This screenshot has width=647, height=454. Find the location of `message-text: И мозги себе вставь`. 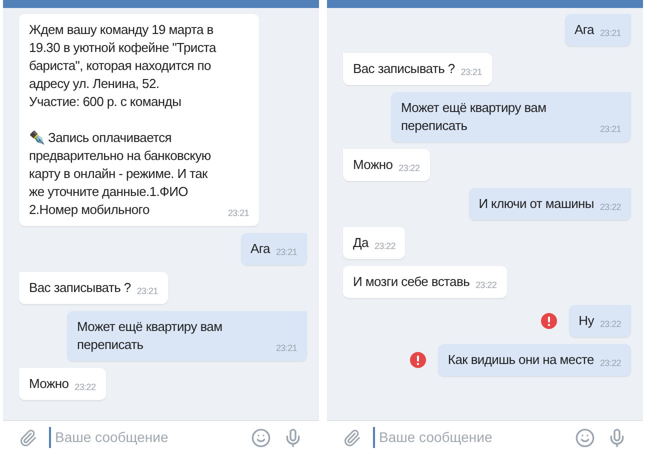

message-text: И мозги себе вставь is located at coordinates (411, 282).